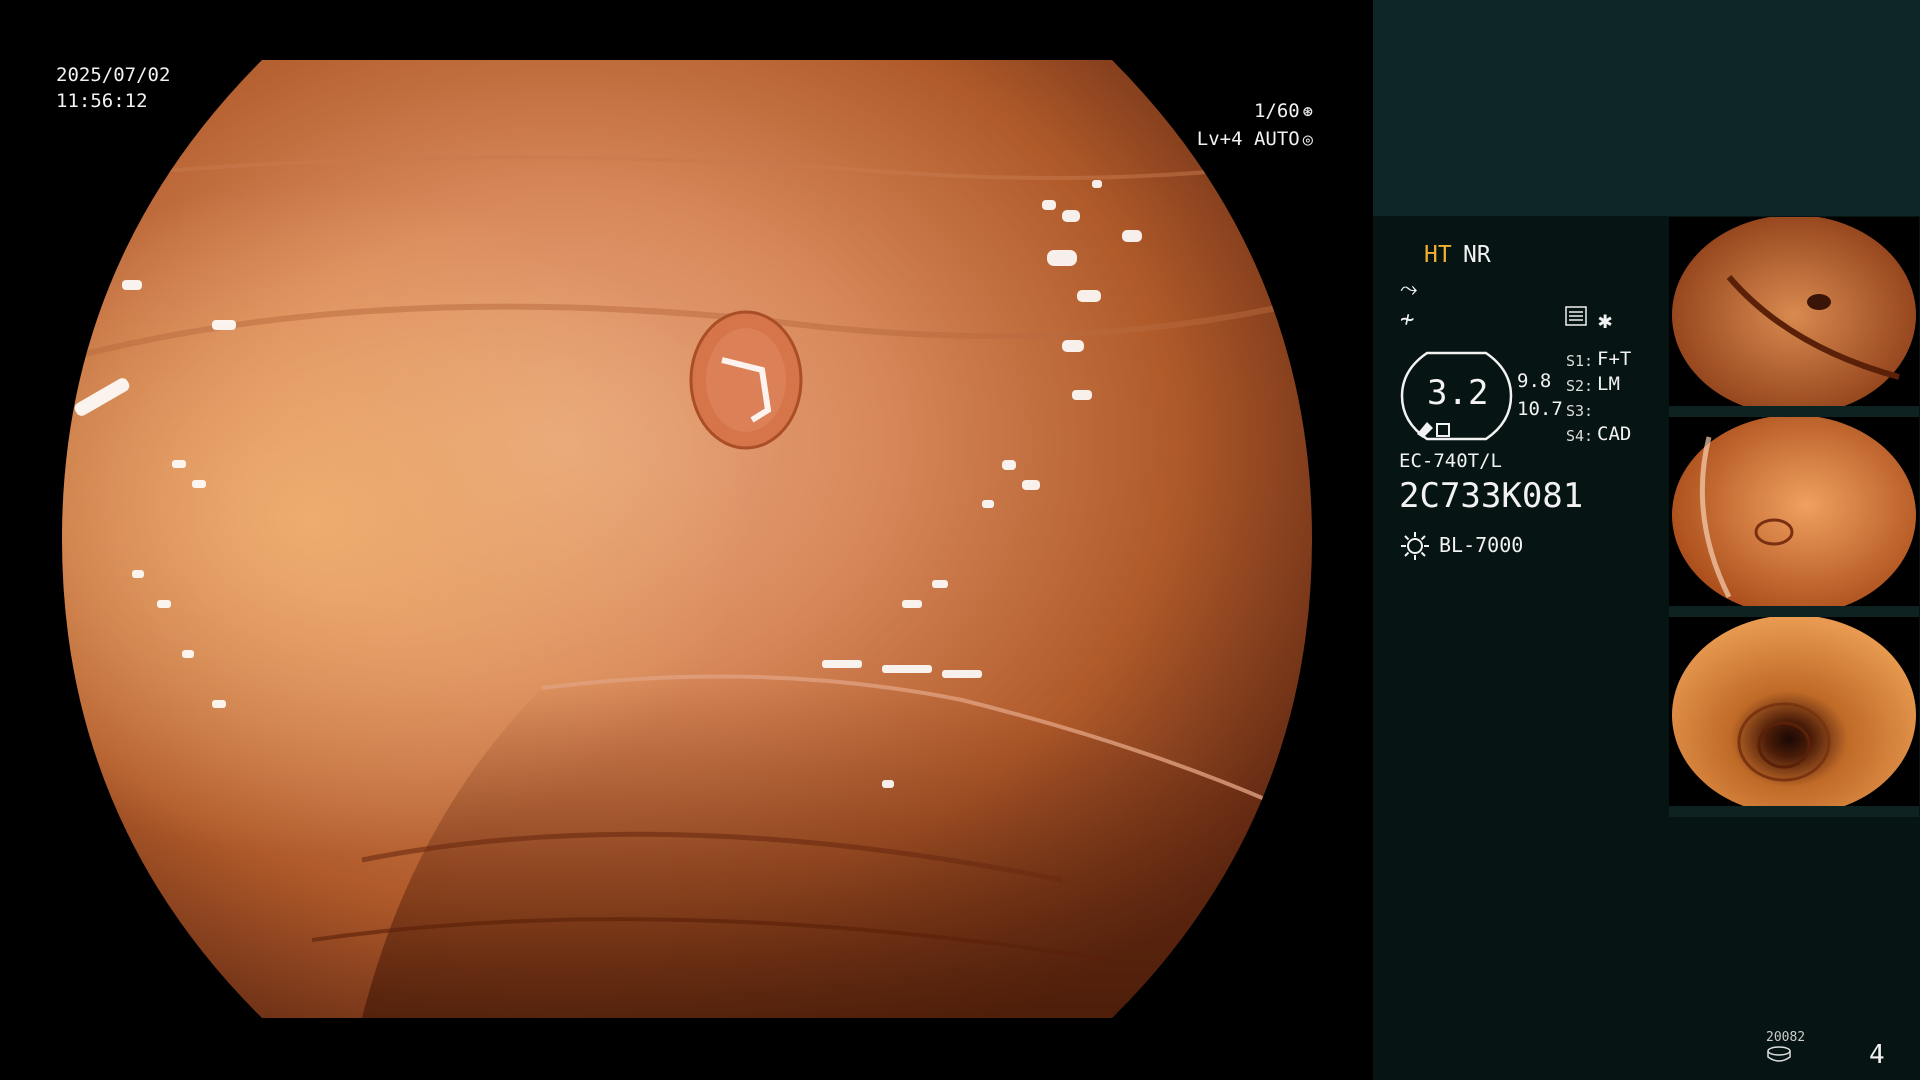 The height and width of the screenshot is (1080, 1920). What do you see at coordinates (113, 75) in the screenshot?
I see `date-readout: 2025/07/02` at bounding box center [113, 75].